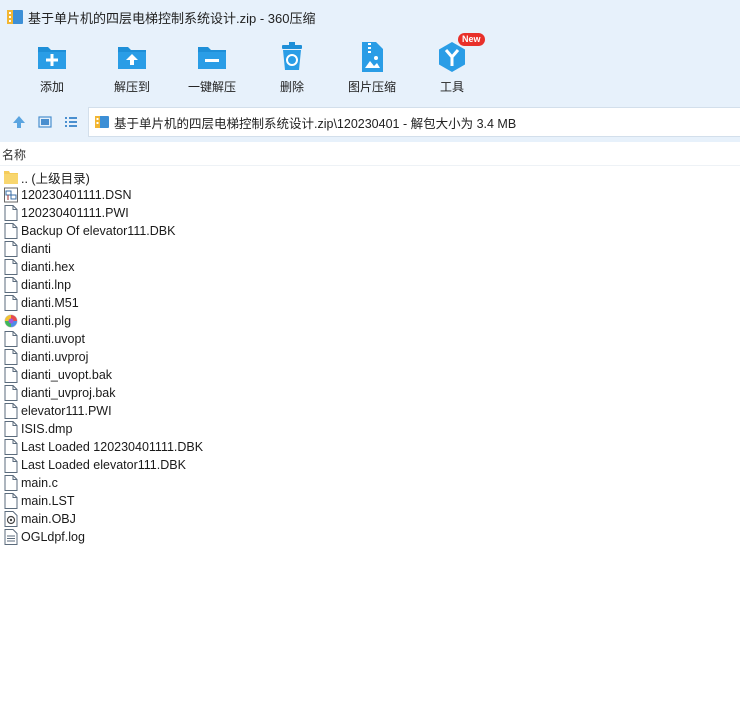 The image size is (740, 708). I want to click on file-row: dianti.uvopt, so click(370, 339).